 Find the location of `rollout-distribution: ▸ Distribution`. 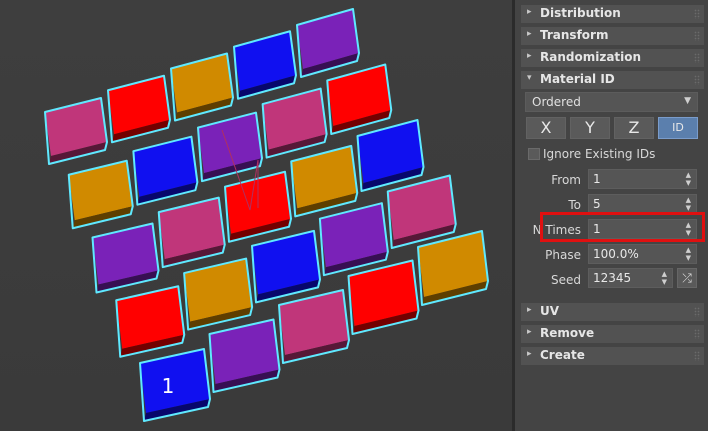

rollout-distribution: ▸ Distribution is located at coordinates (612, 14).